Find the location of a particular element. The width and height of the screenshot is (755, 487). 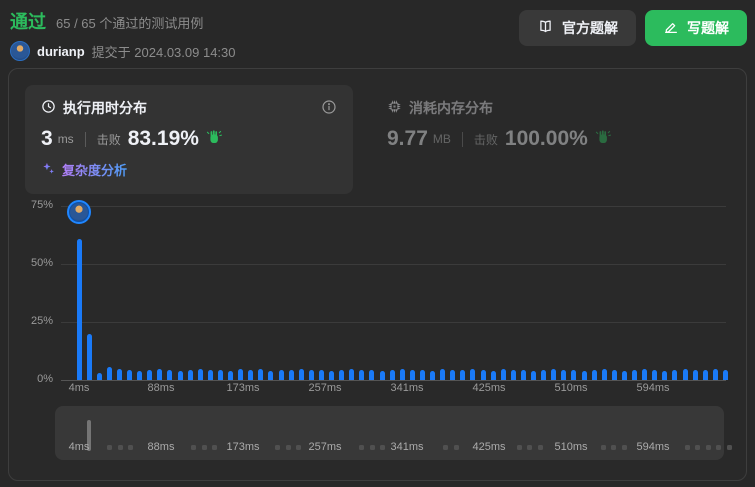

memory-unit: MB is located at coordinates (441, 139).